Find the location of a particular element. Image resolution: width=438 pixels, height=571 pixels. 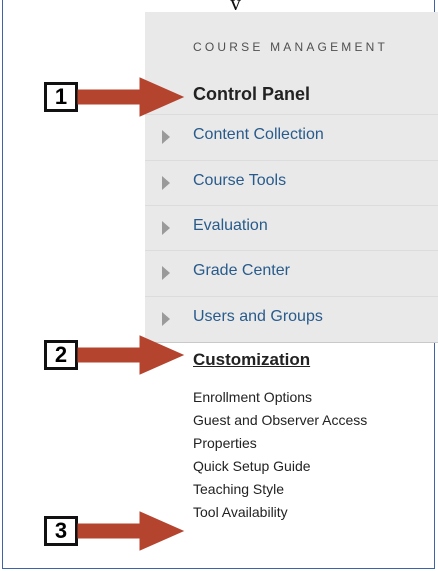

callout-badge-1: 1 is located at coordinates (61, 97).